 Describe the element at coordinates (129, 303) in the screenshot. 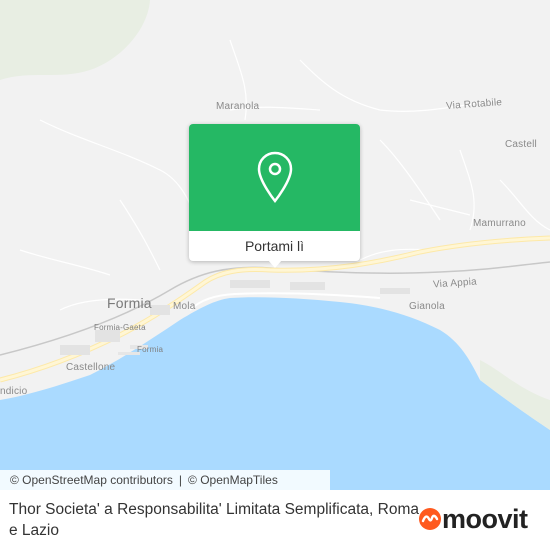

I see `place-label-formia: Formia` at that location.